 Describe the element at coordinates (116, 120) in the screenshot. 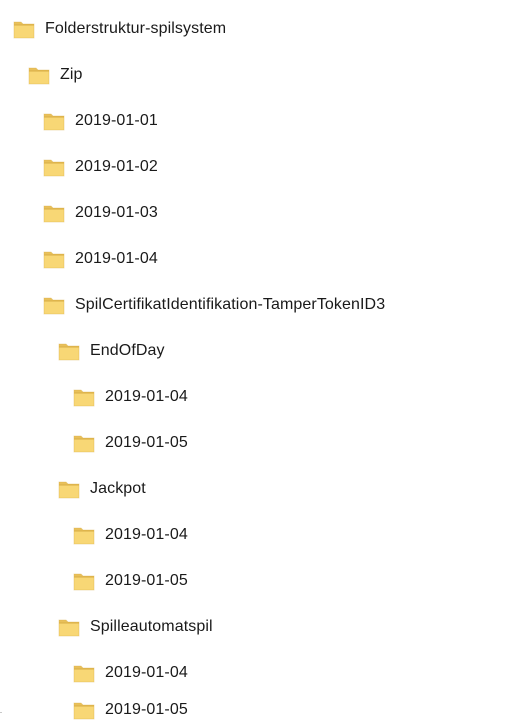

I see `tree-node-label: 2019-01-01` at that location.